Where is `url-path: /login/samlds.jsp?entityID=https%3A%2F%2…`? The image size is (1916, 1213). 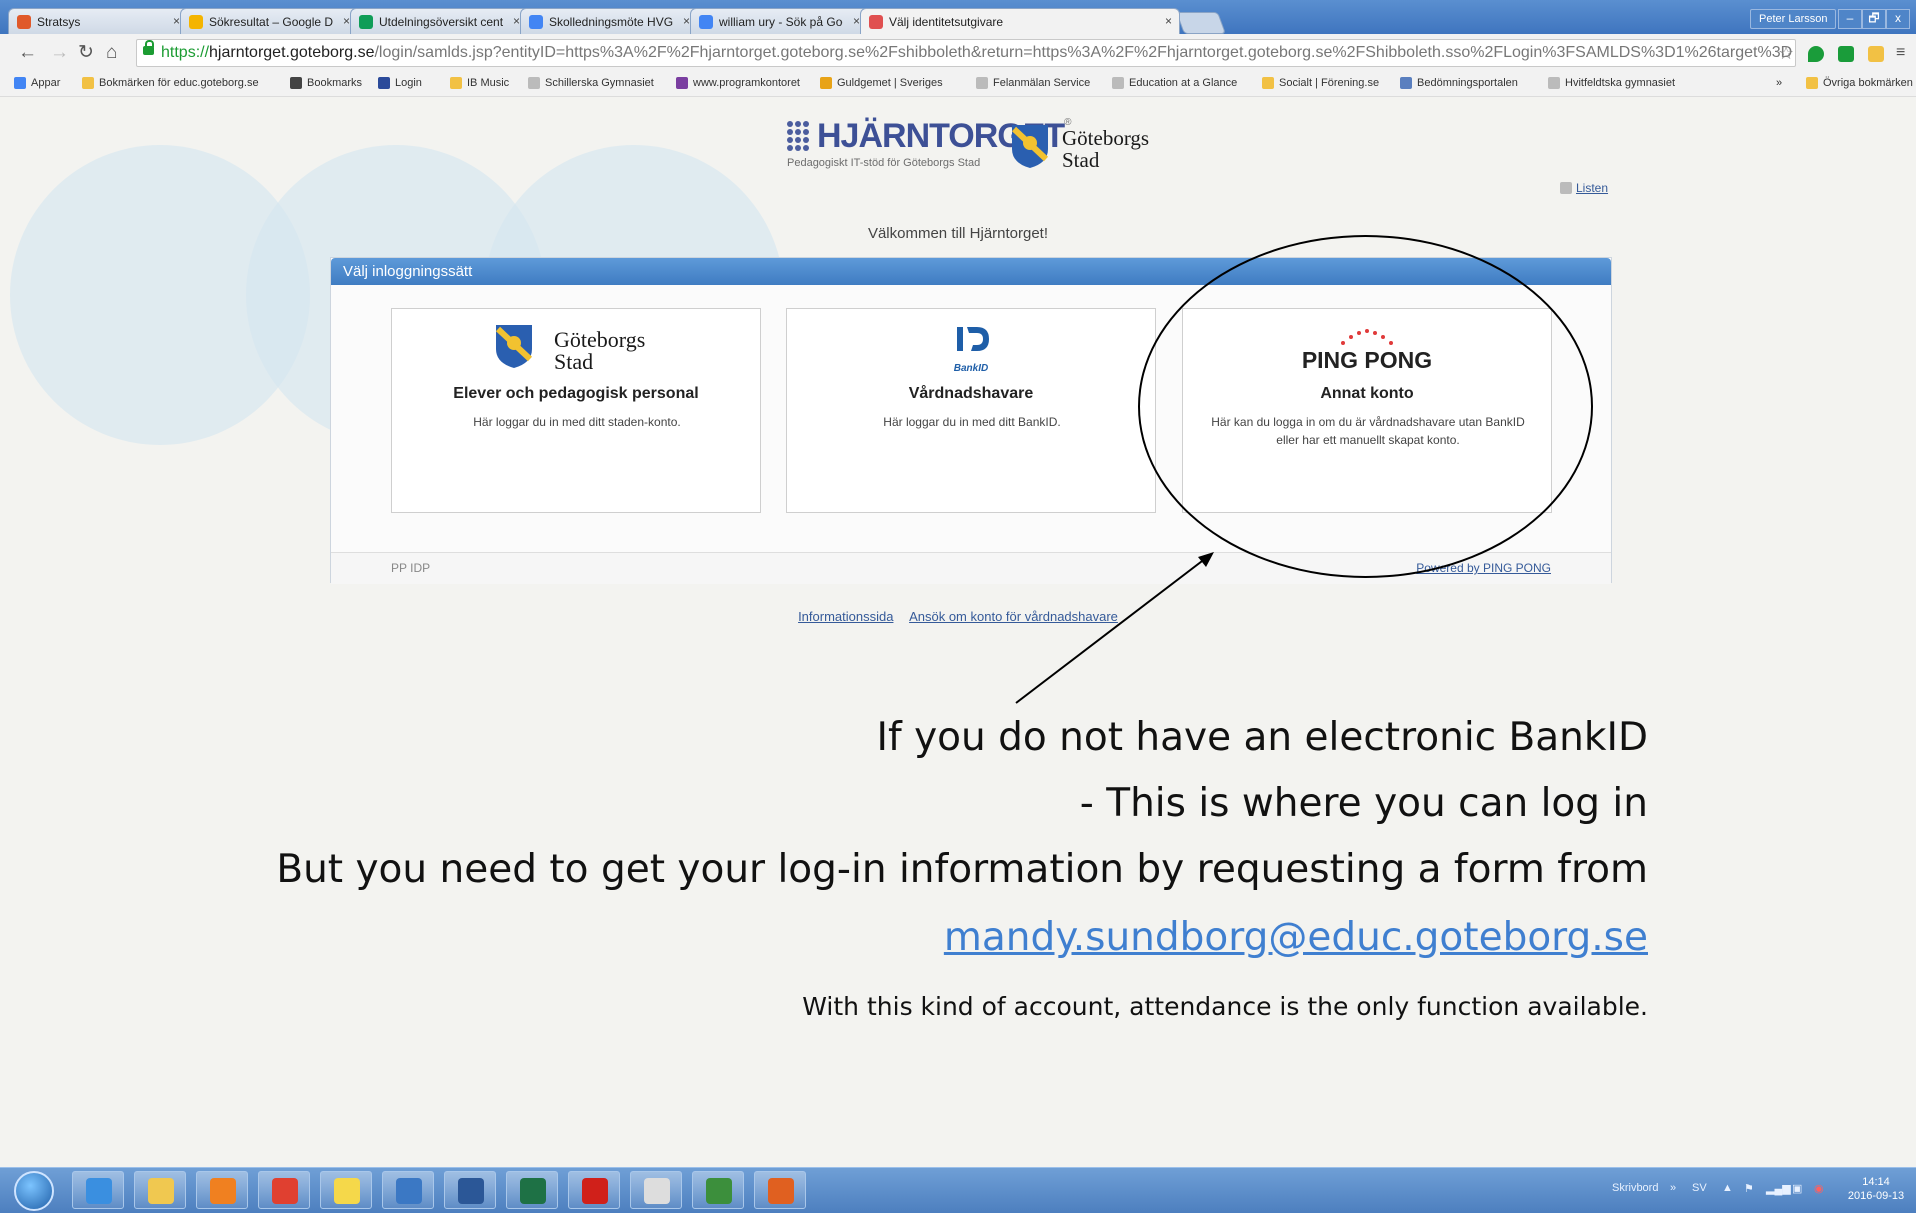
url-path: /login/samlds.jsp?entityID=https%3A%2F%2… is located at coordinates (1083, 52).